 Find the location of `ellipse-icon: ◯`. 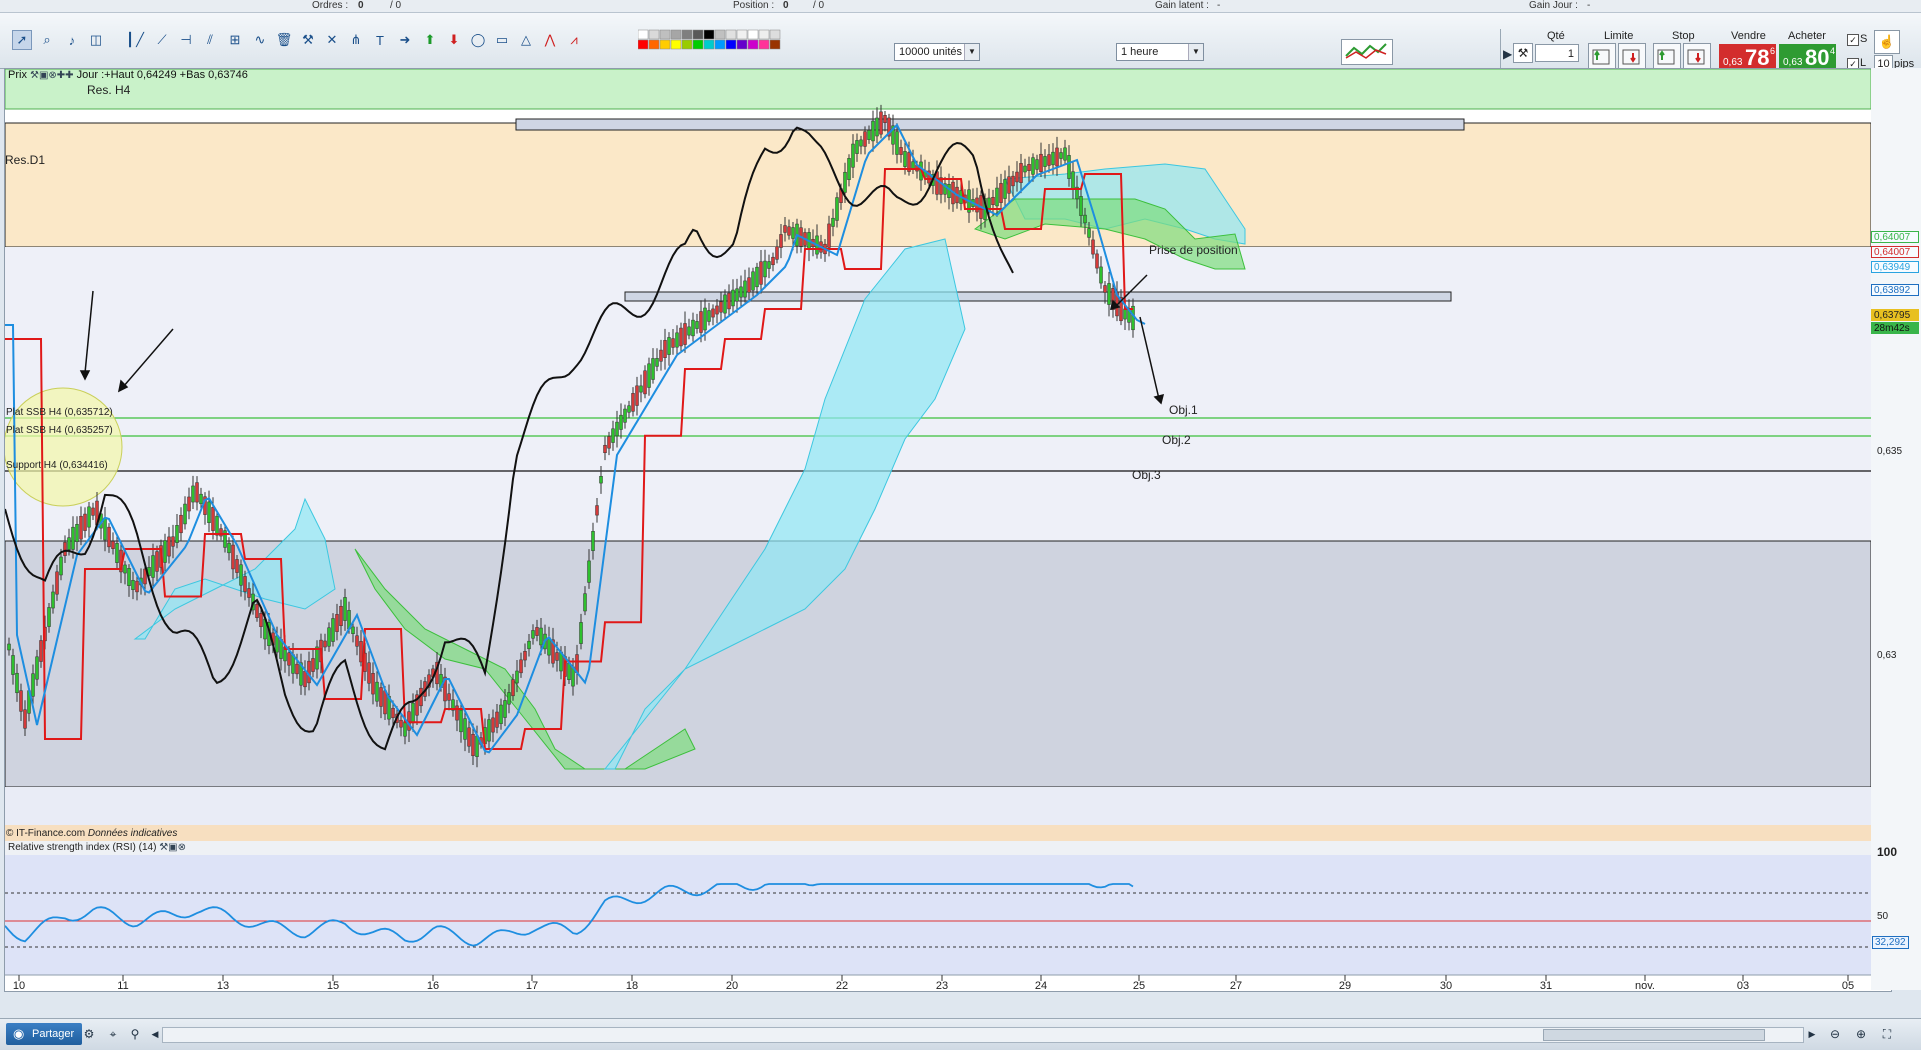

ellipse-icon: ◯ is located at coordinates (478, 40).